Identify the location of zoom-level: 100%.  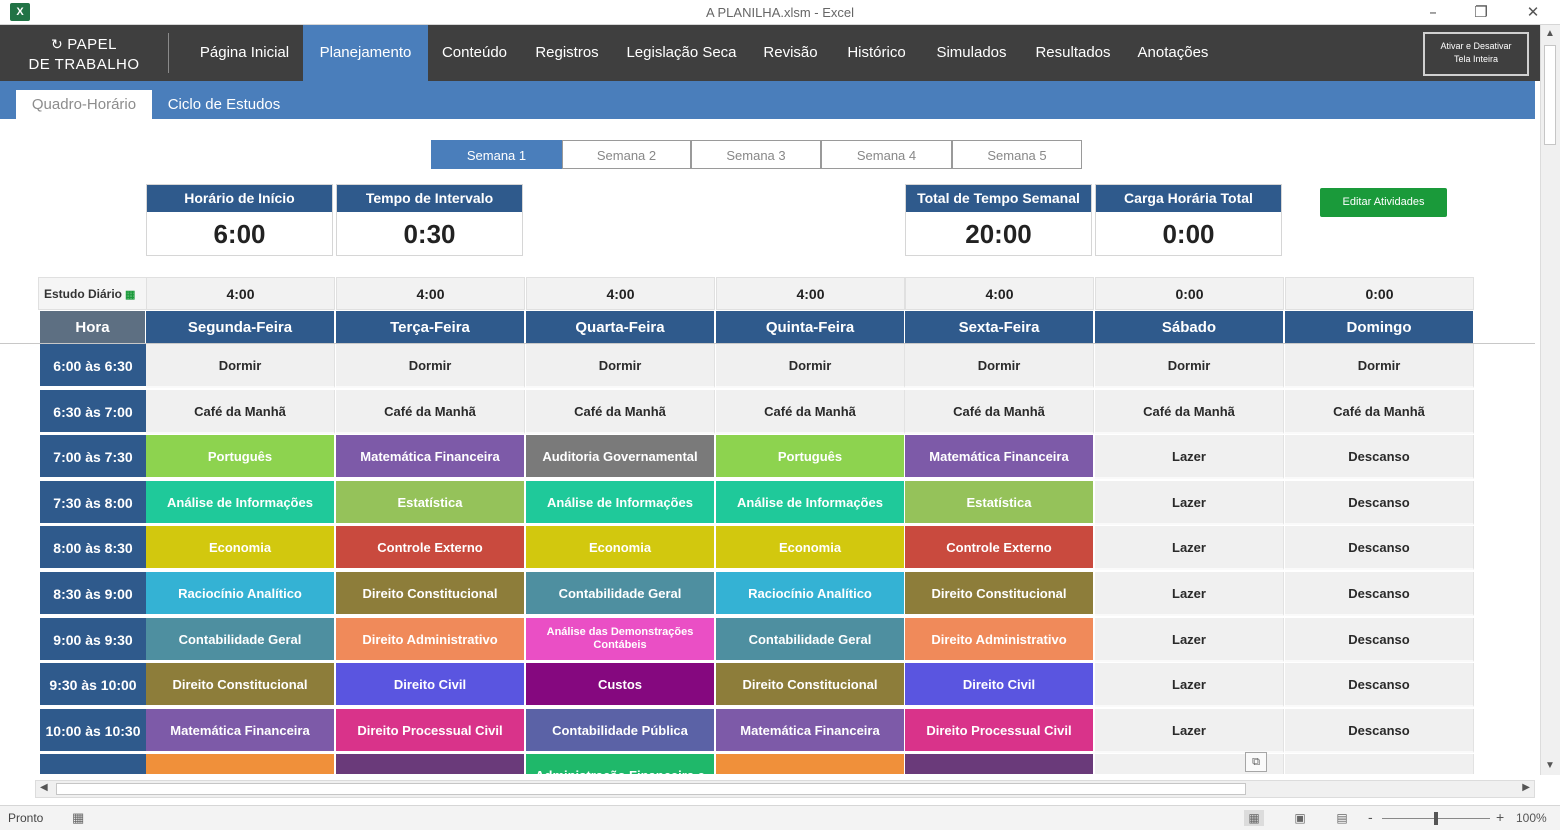
(1531, 818).